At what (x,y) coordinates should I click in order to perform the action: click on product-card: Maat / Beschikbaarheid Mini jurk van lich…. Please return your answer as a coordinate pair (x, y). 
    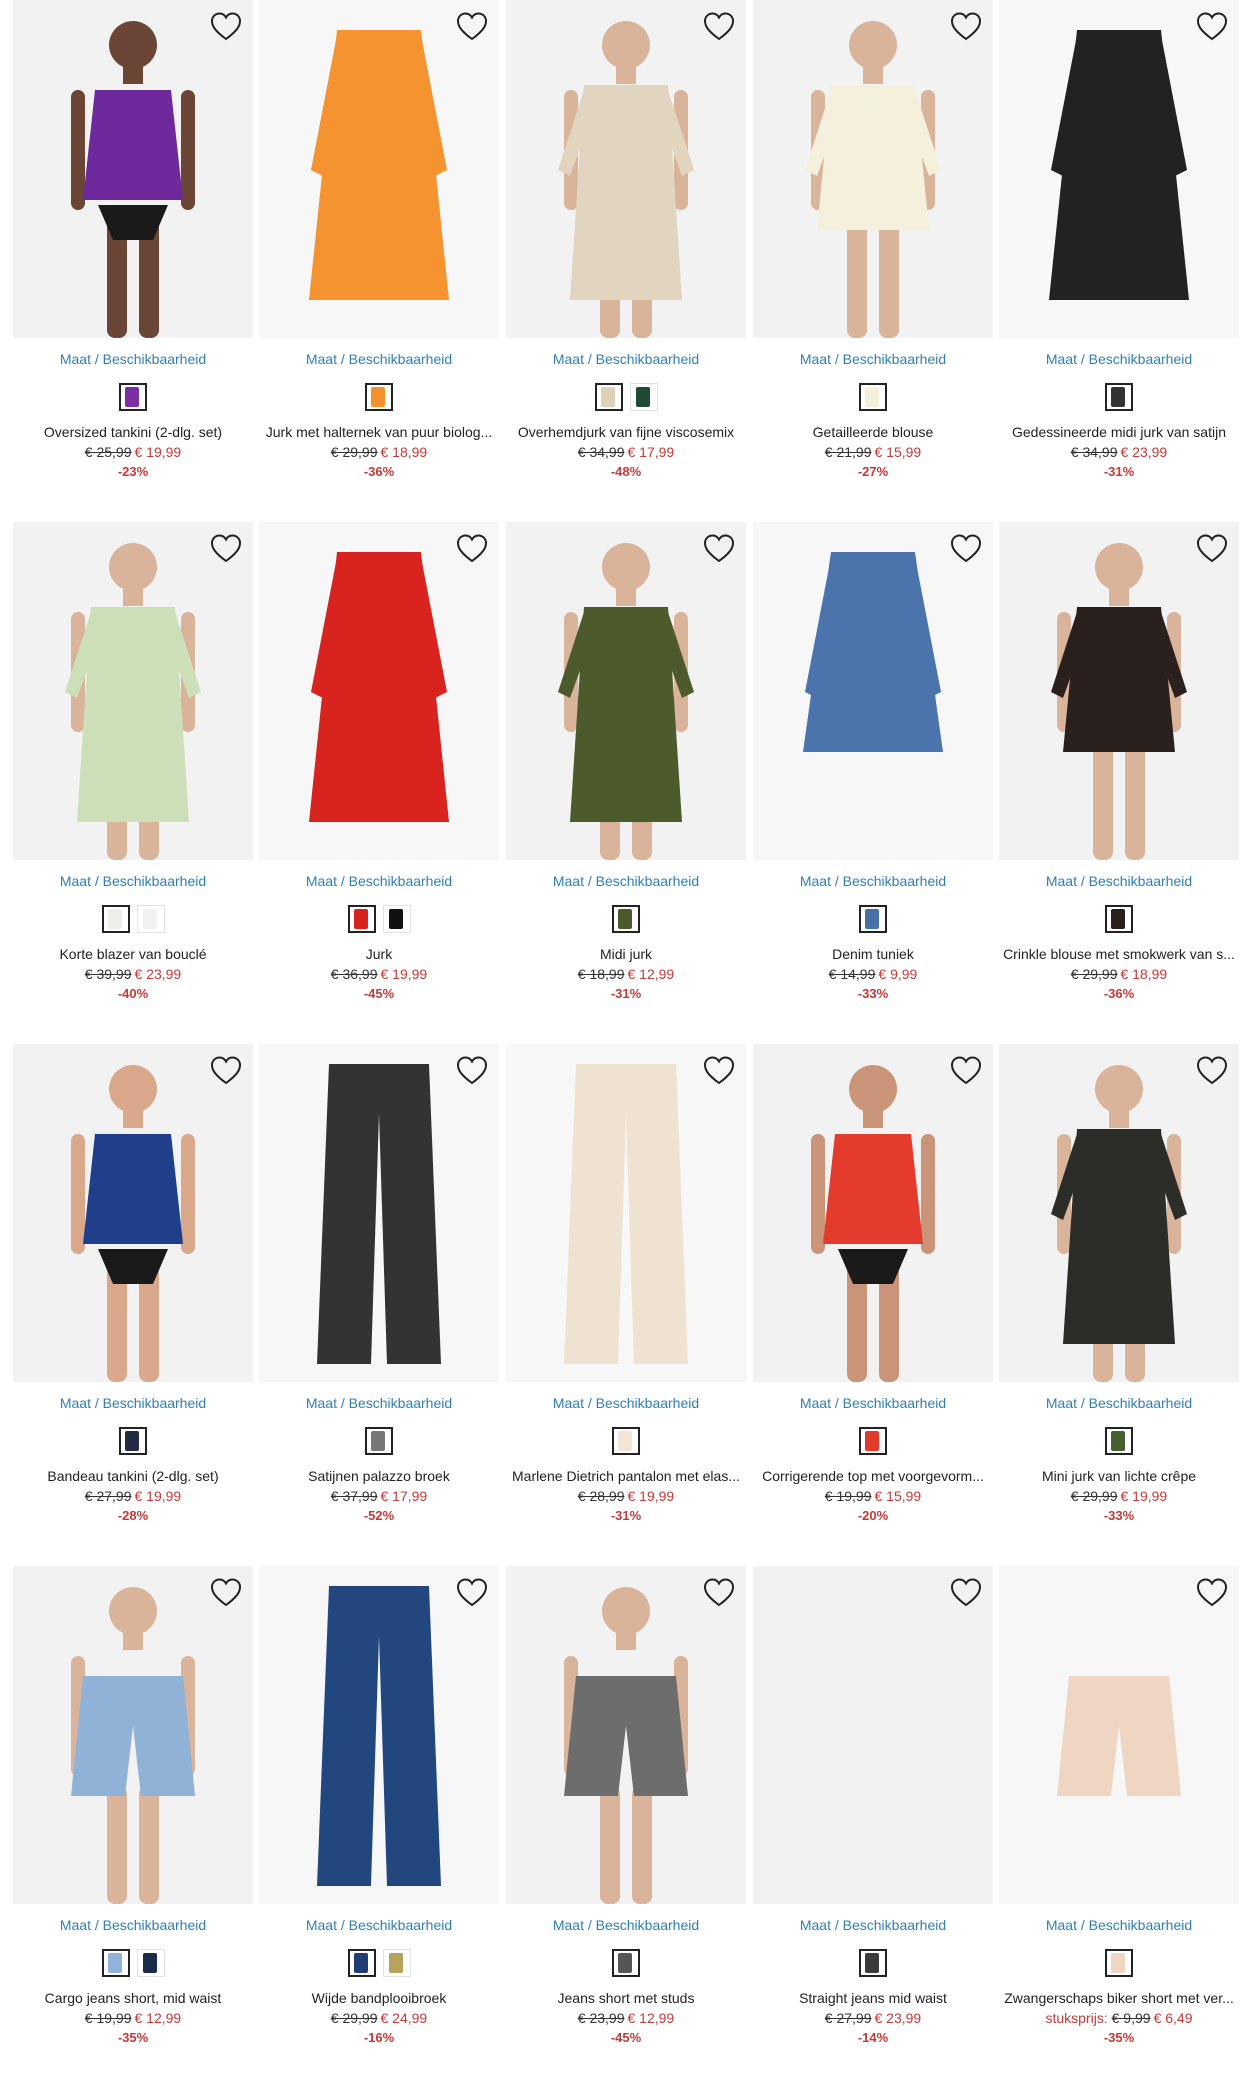
    Looking at the image, I should click on (1119, 1294).